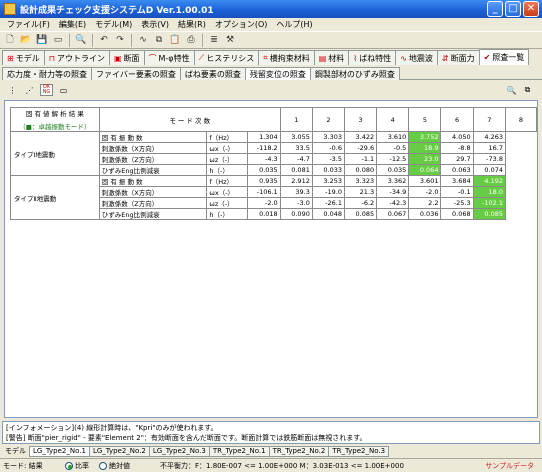  I want to click on menu-edit: 編集(E), so click(73, 24).